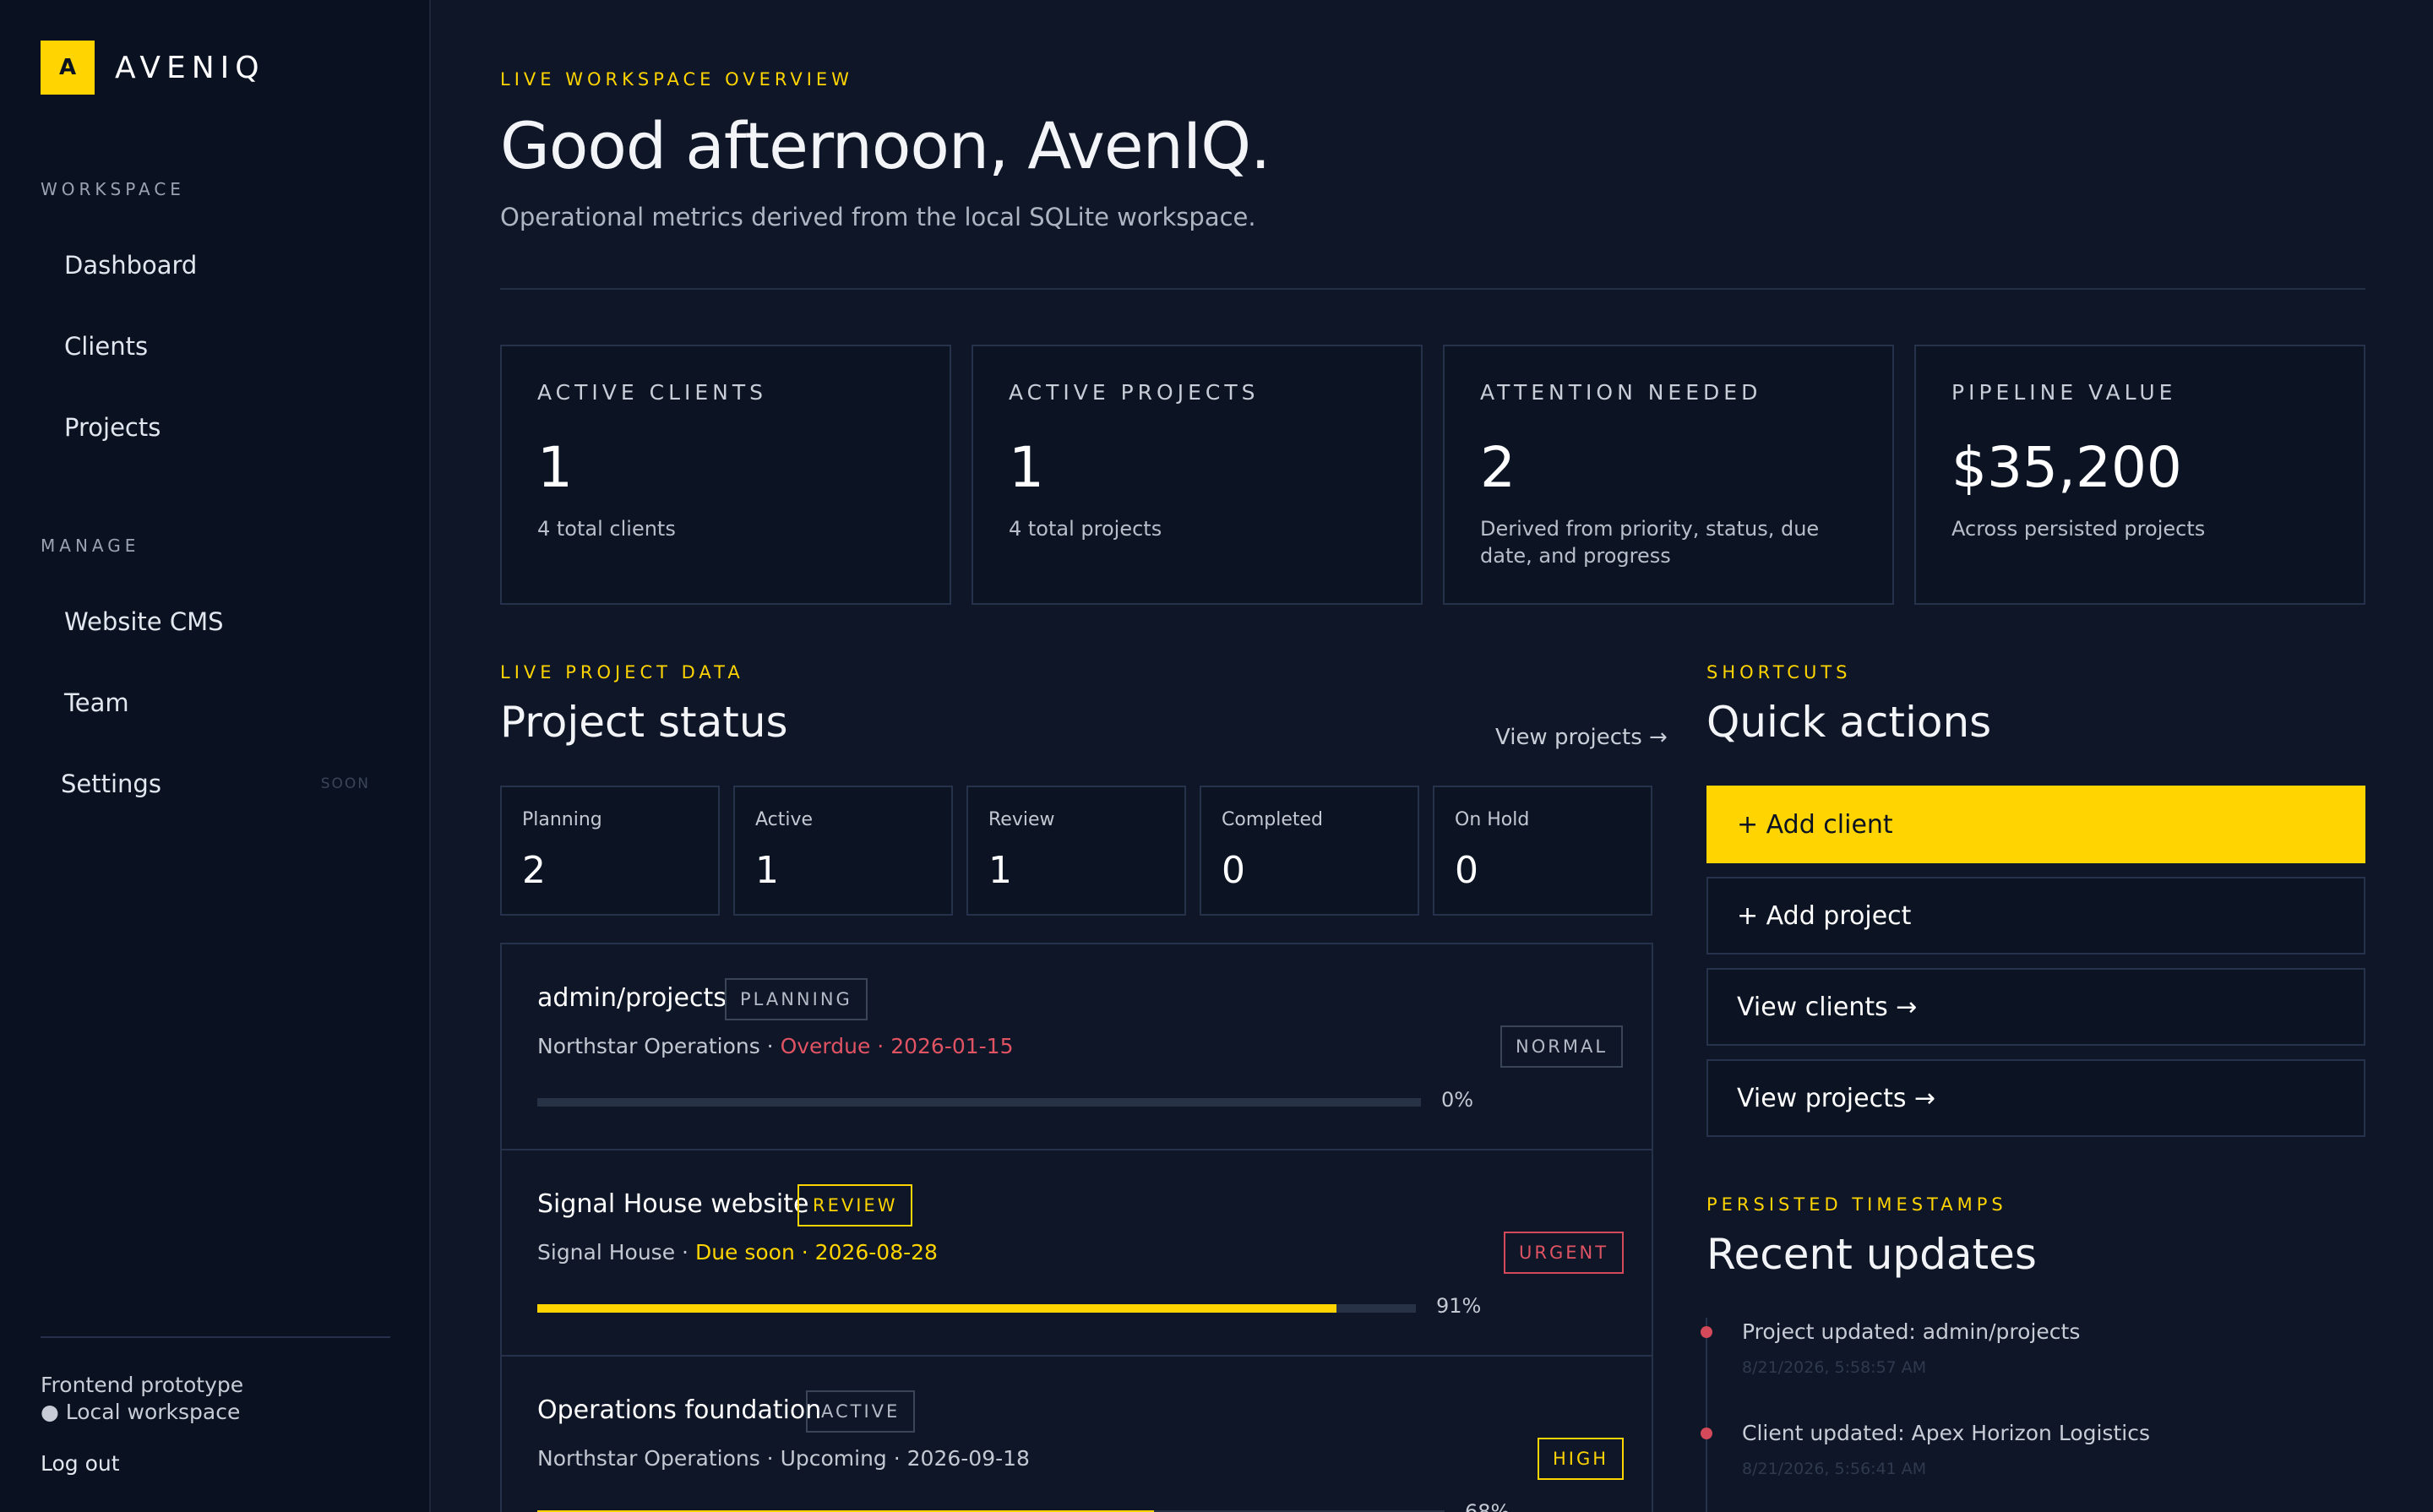 The width and height of the screenshot is (2433, 1512). What do you see at coordinates (216, 784) in the screenshot?
I see `sidebar-item-settings: Settings SOON` at bounding box center [216, 784].